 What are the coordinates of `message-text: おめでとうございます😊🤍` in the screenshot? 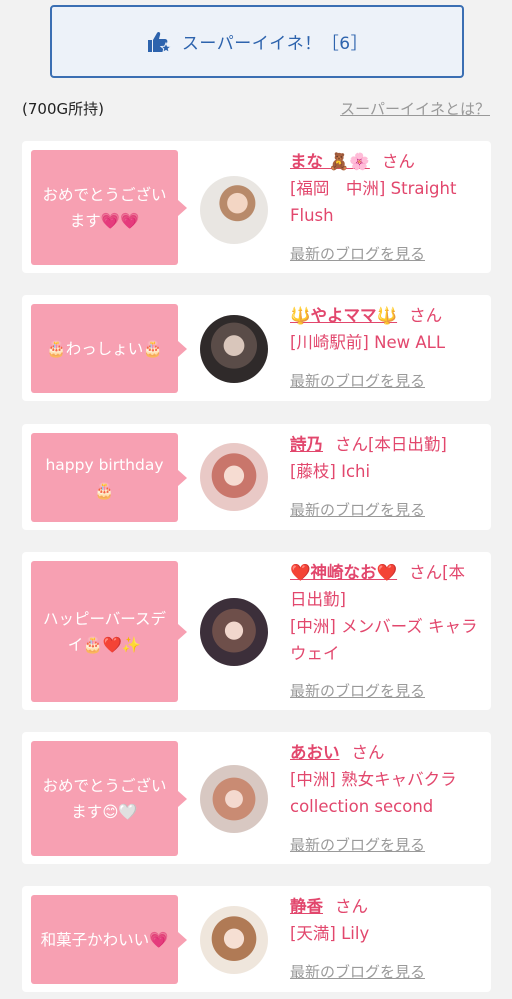 It's located at (104, 798).